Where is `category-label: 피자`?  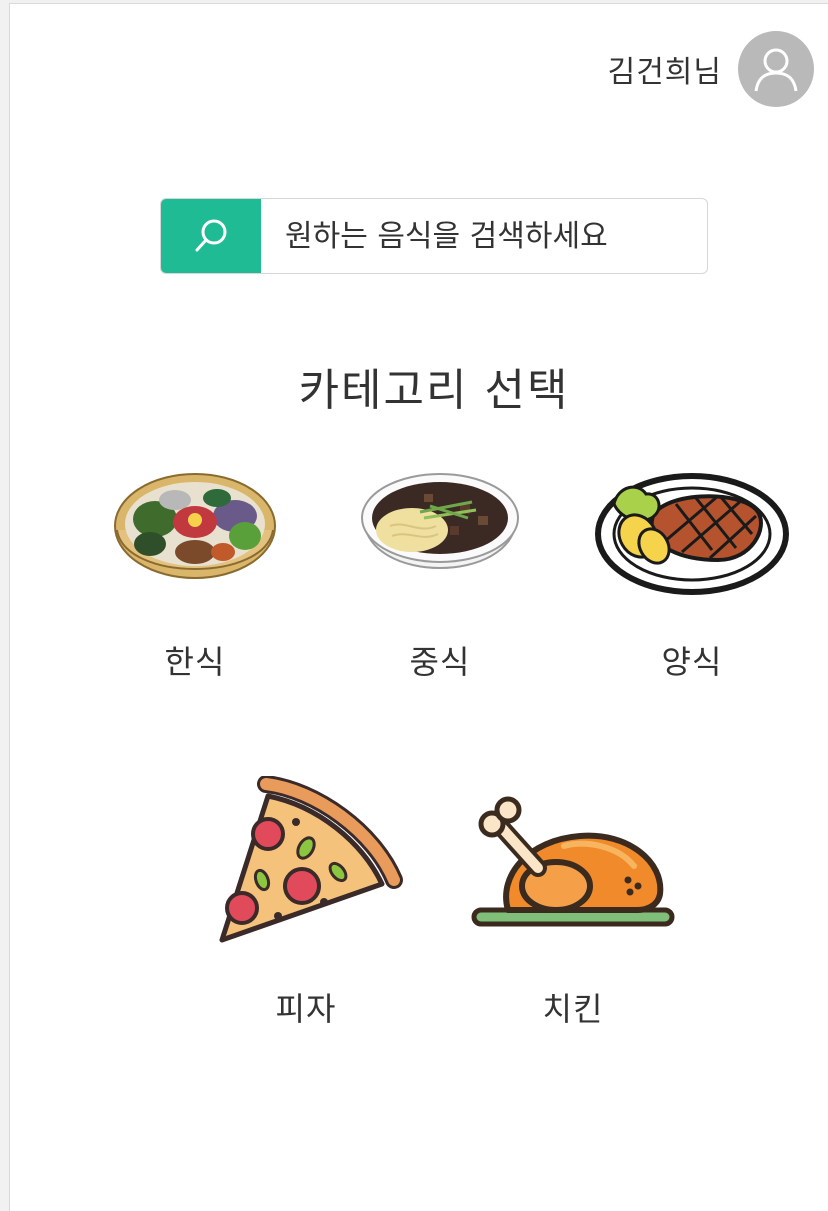
category-label: 피자 is located at coordinates (306, 1009).